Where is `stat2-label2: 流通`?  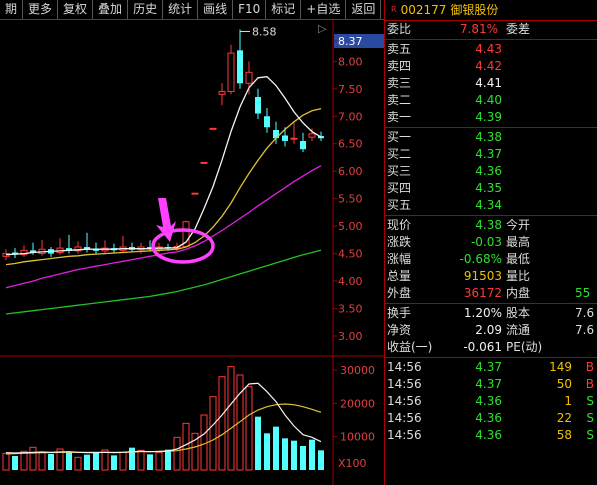 stat2-label2: 流通 is located at coordinates (518, 330).